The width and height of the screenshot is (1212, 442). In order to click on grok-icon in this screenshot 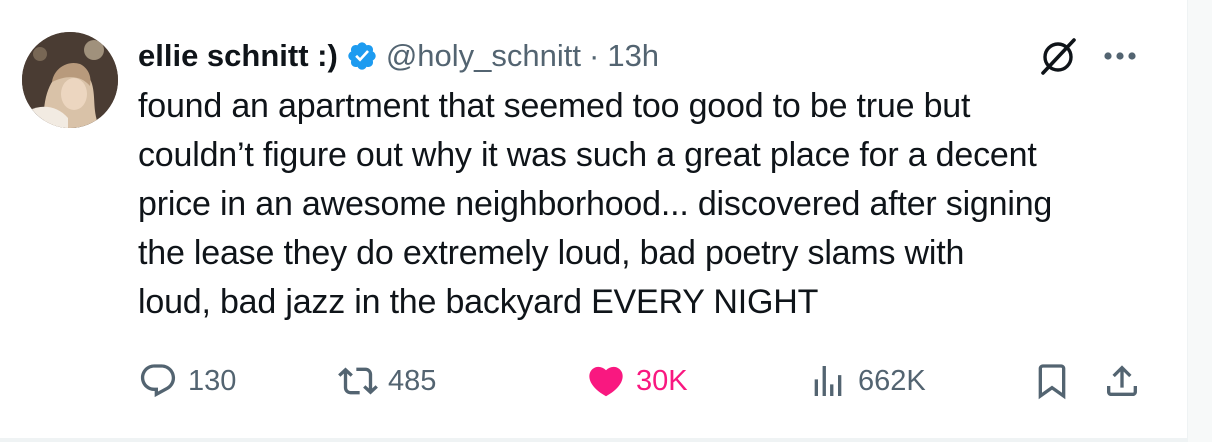, I will do `click(1058, 56)`.